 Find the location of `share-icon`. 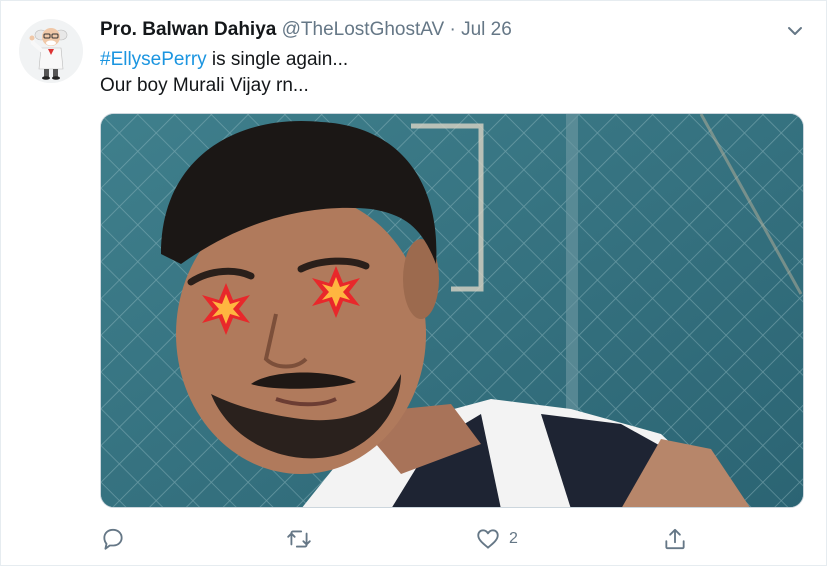

share-icon is located at coordinates (675, 539).